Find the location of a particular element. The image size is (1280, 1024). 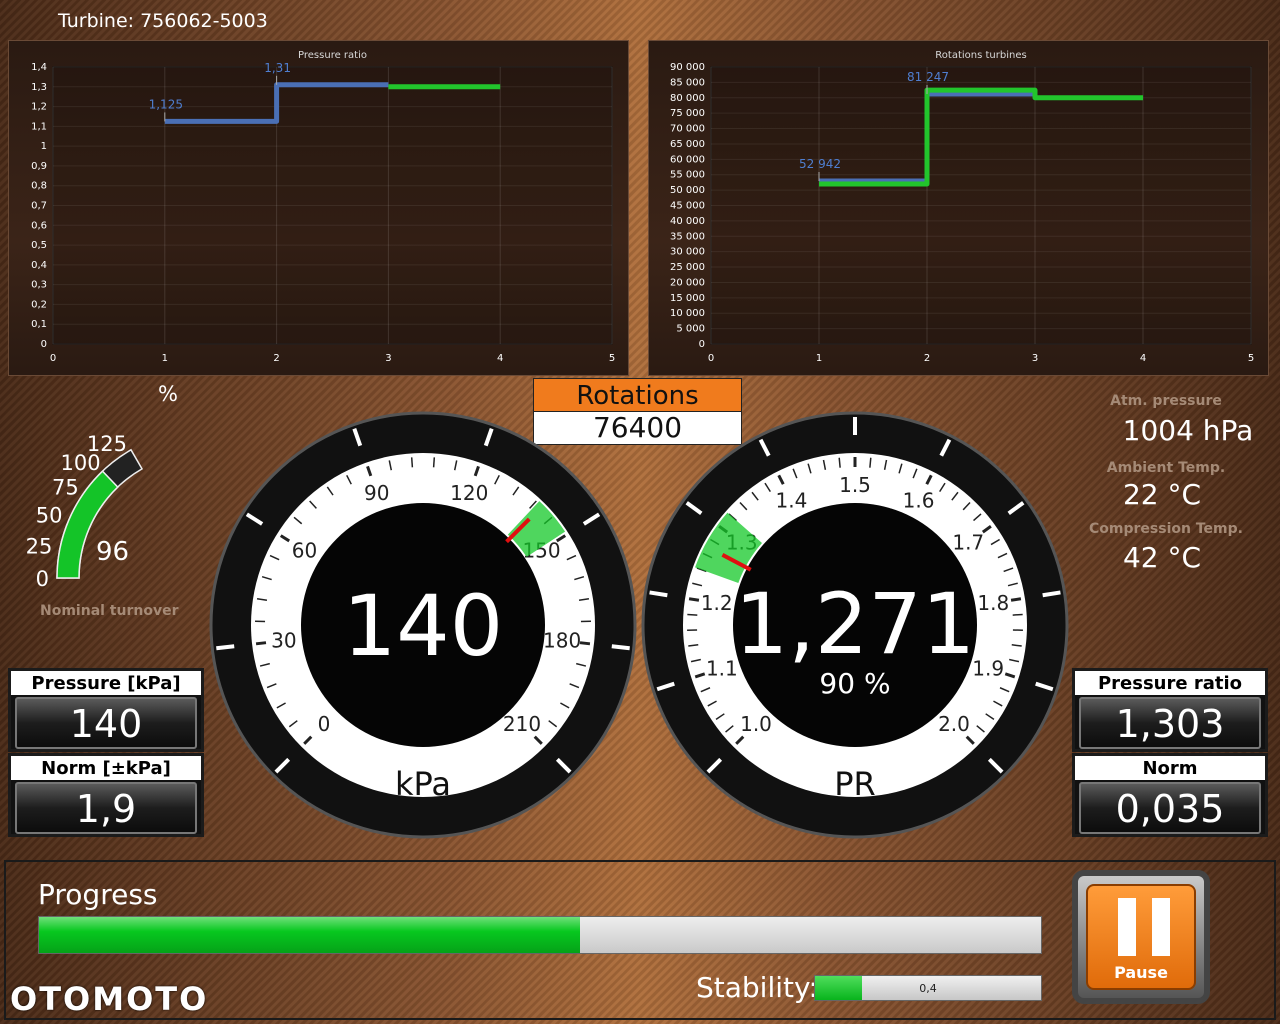

watermark-logo: OTOMOTO is located at coordinates (109, 999).